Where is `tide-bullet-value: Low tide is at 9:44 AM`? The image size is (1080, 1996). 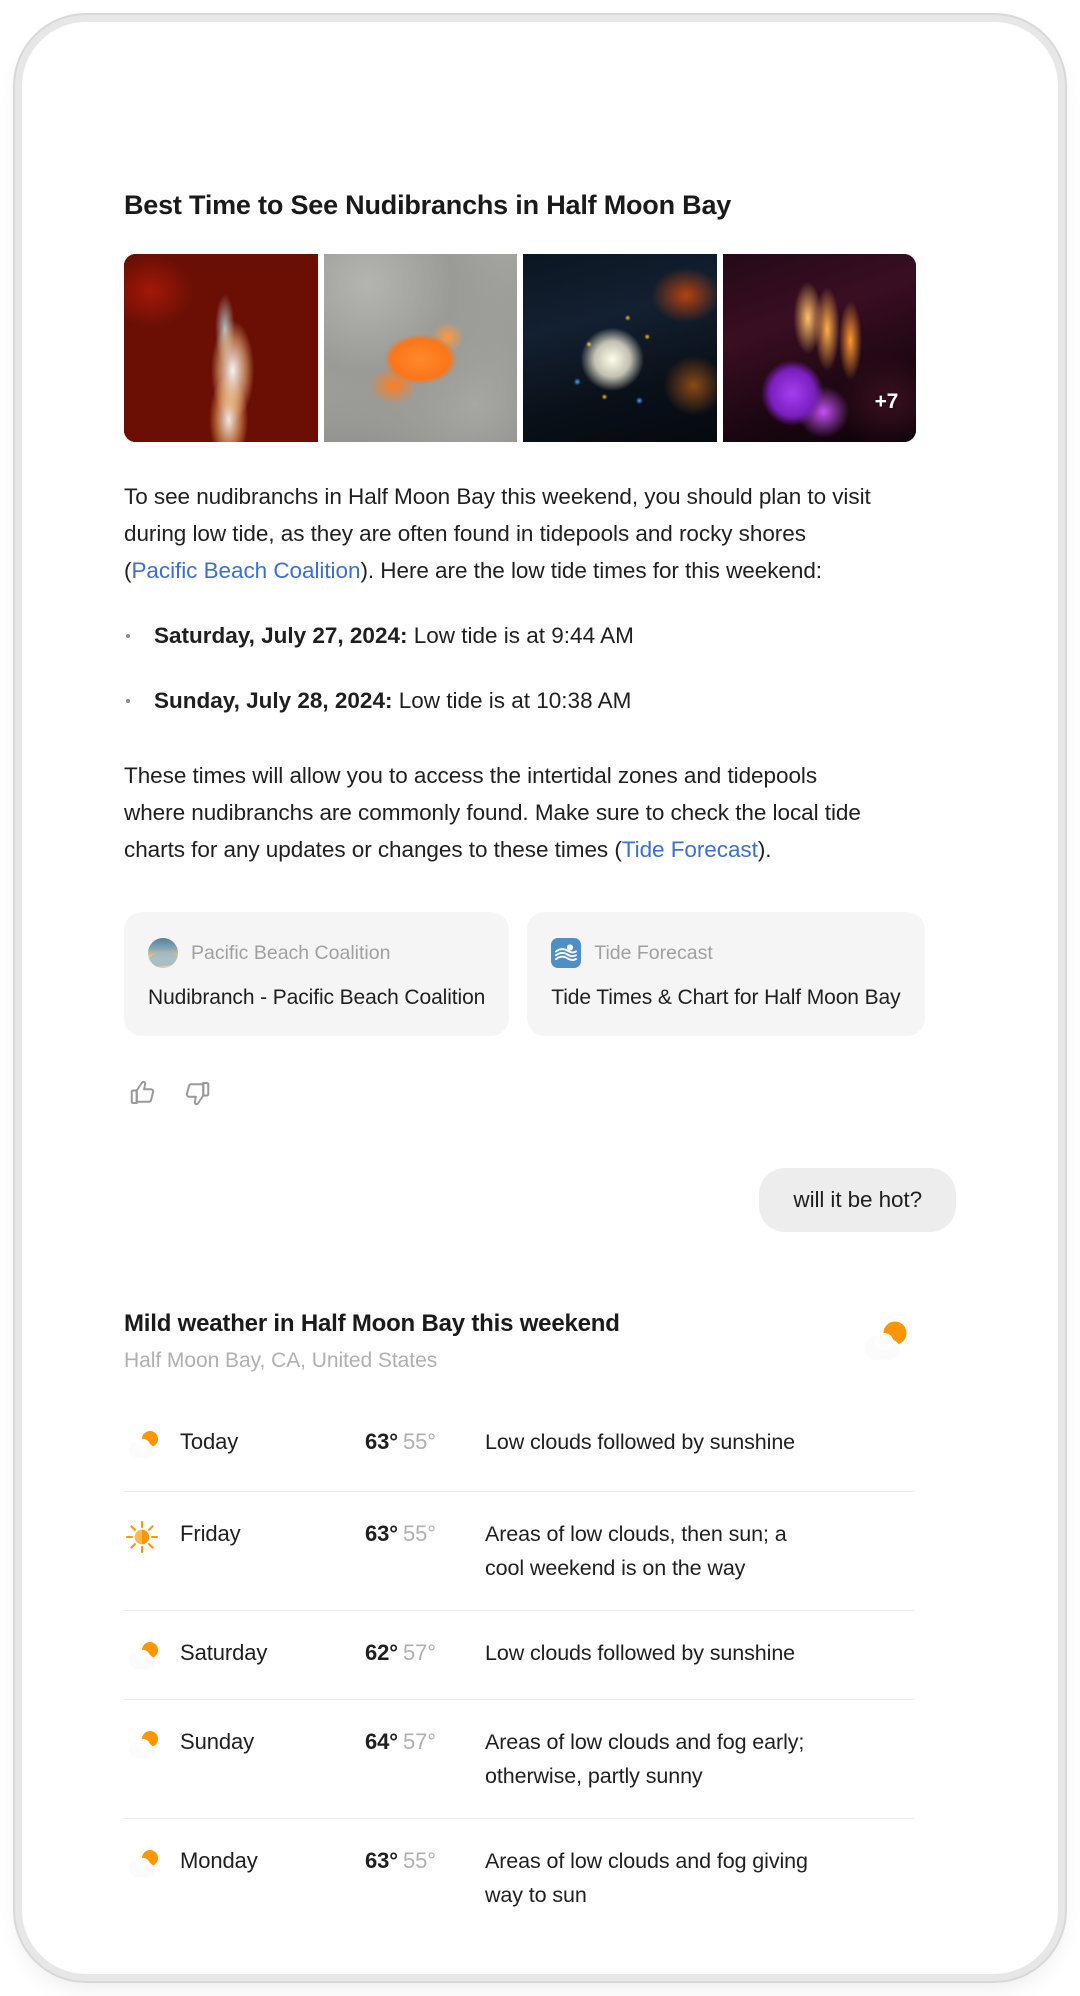
tide-bullet-value: Low tide is at 9:44 AM is located at coordinates (520, 635).